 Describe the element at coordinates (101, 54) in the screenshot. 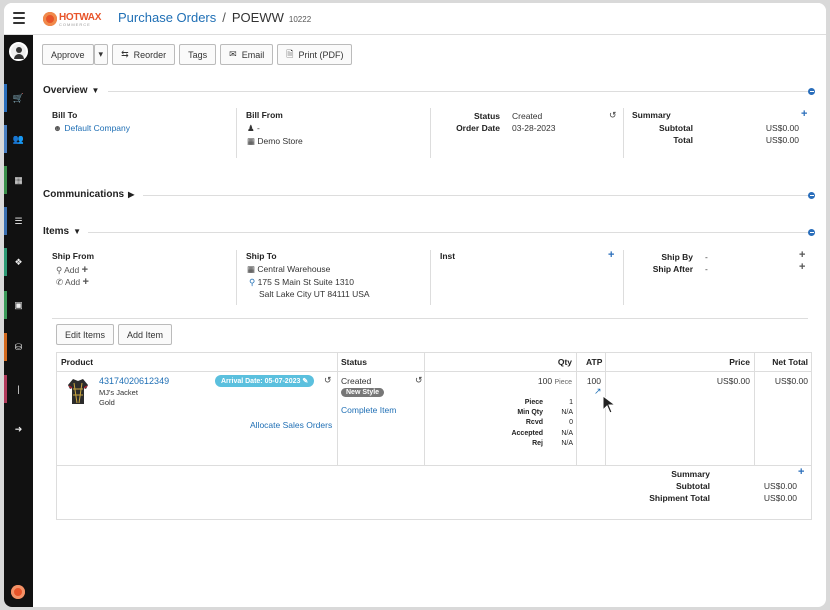

I see `approve-dropdown-button: ▾` at that location.